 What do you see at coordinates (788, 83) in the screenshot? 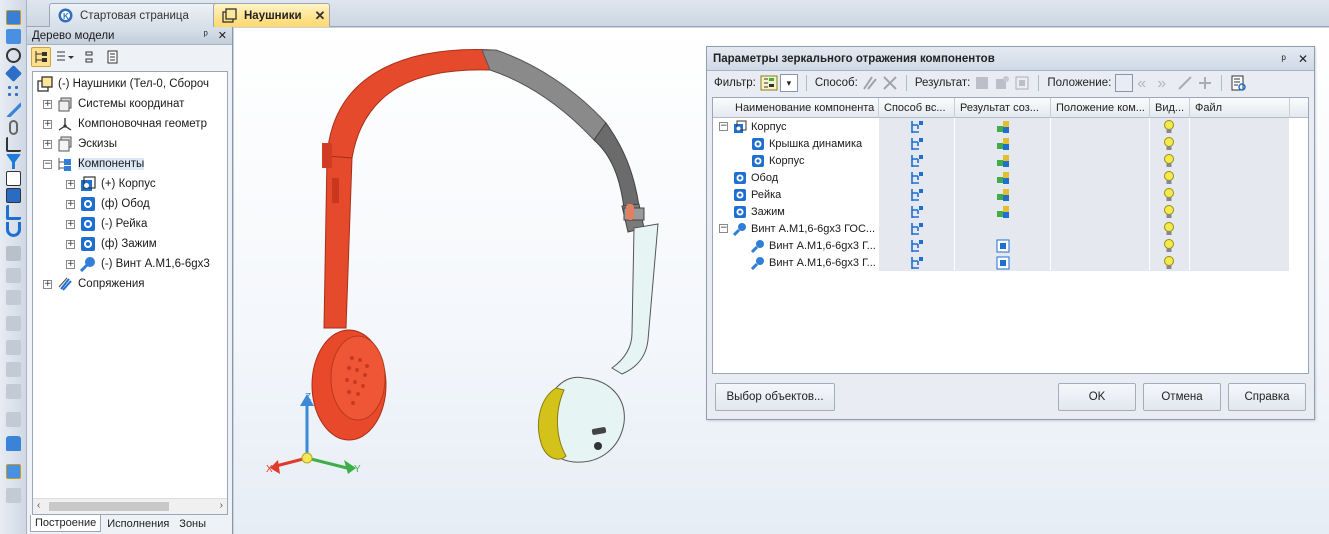
I see `chevron-down-icon: ▾` at bounding box center [788, 83].